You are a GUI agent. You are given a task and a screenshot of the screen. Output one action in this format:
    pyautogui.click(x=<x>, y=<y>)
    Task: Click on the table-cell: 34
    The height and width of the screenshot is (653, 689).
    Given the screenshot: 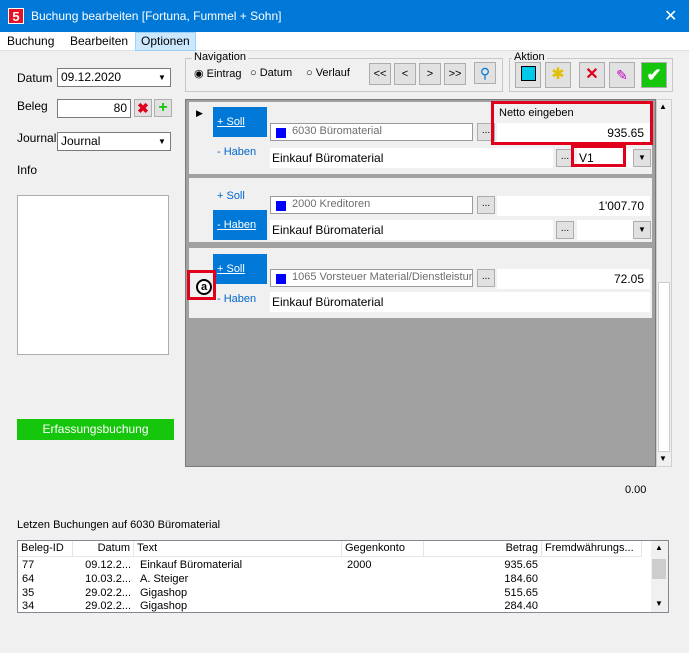 What is the action you would take?
    pyautogui.click(x=28, y=606)
    